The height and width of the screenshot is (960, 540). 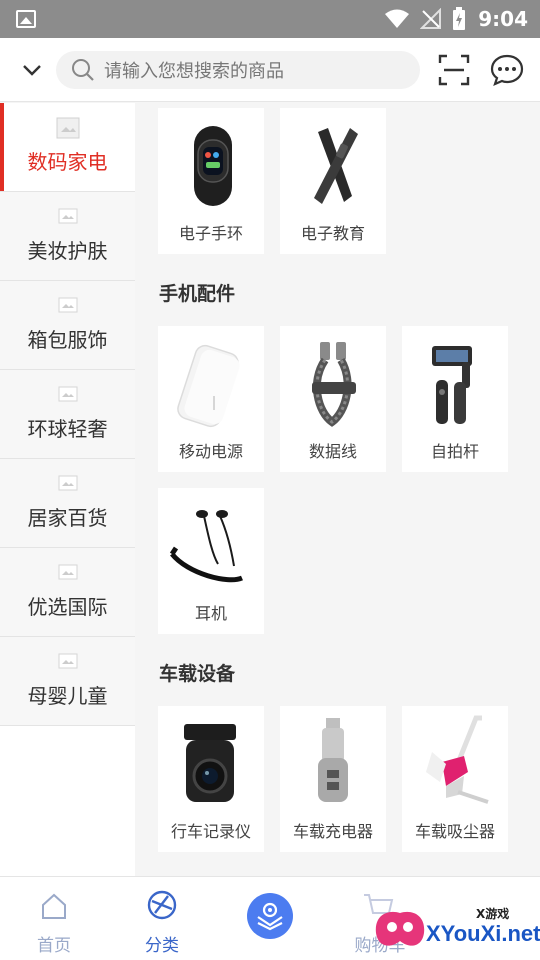 I want to click on car-charger-image, so click(x=333, y=760).